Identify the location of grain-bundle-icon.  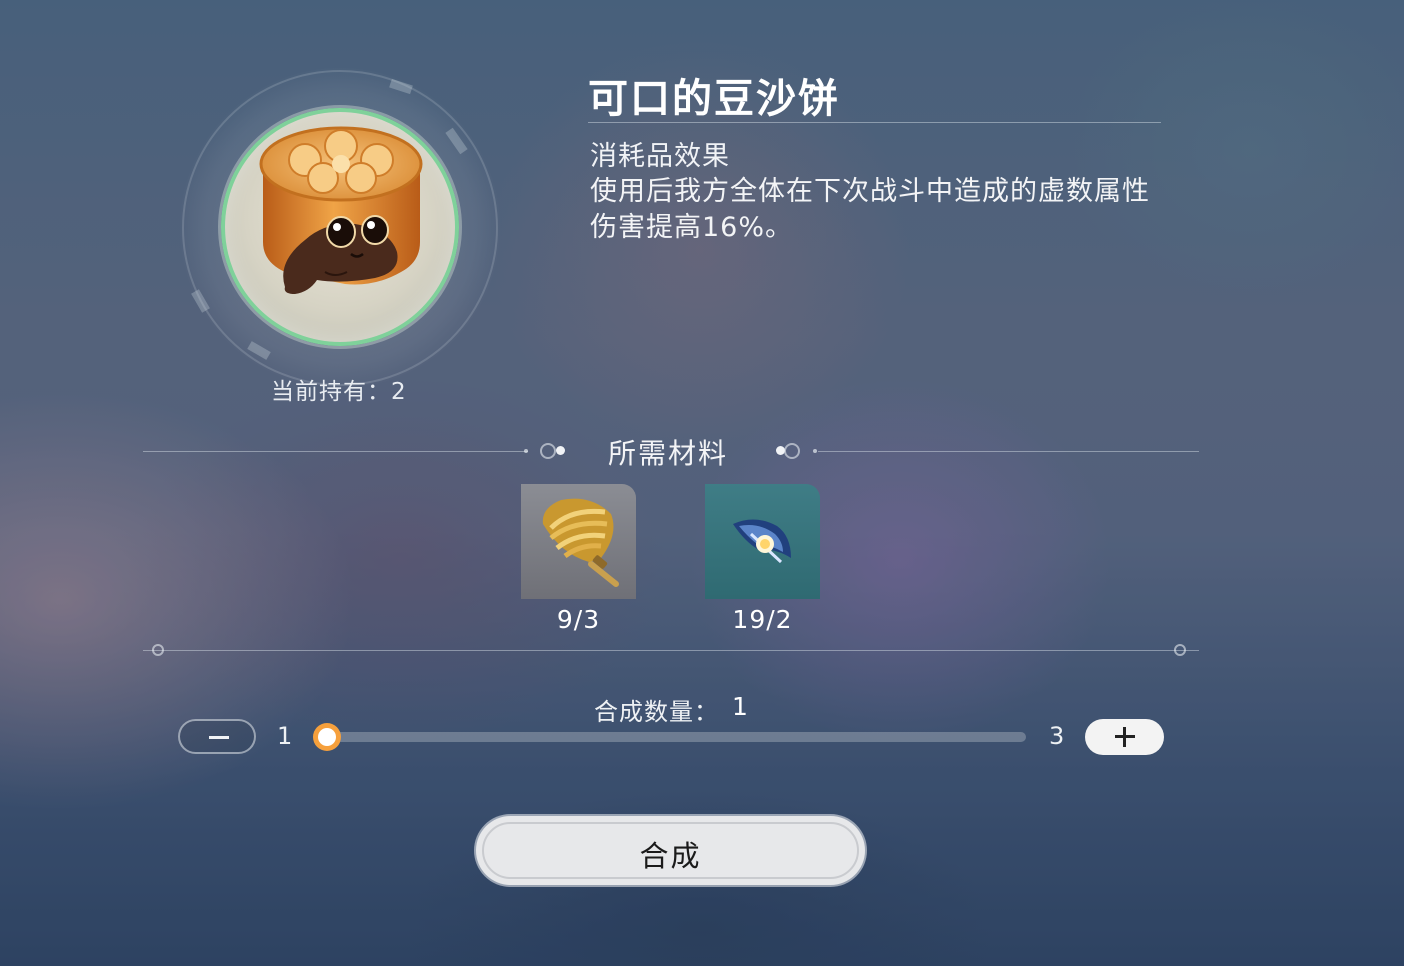
(580, 542).